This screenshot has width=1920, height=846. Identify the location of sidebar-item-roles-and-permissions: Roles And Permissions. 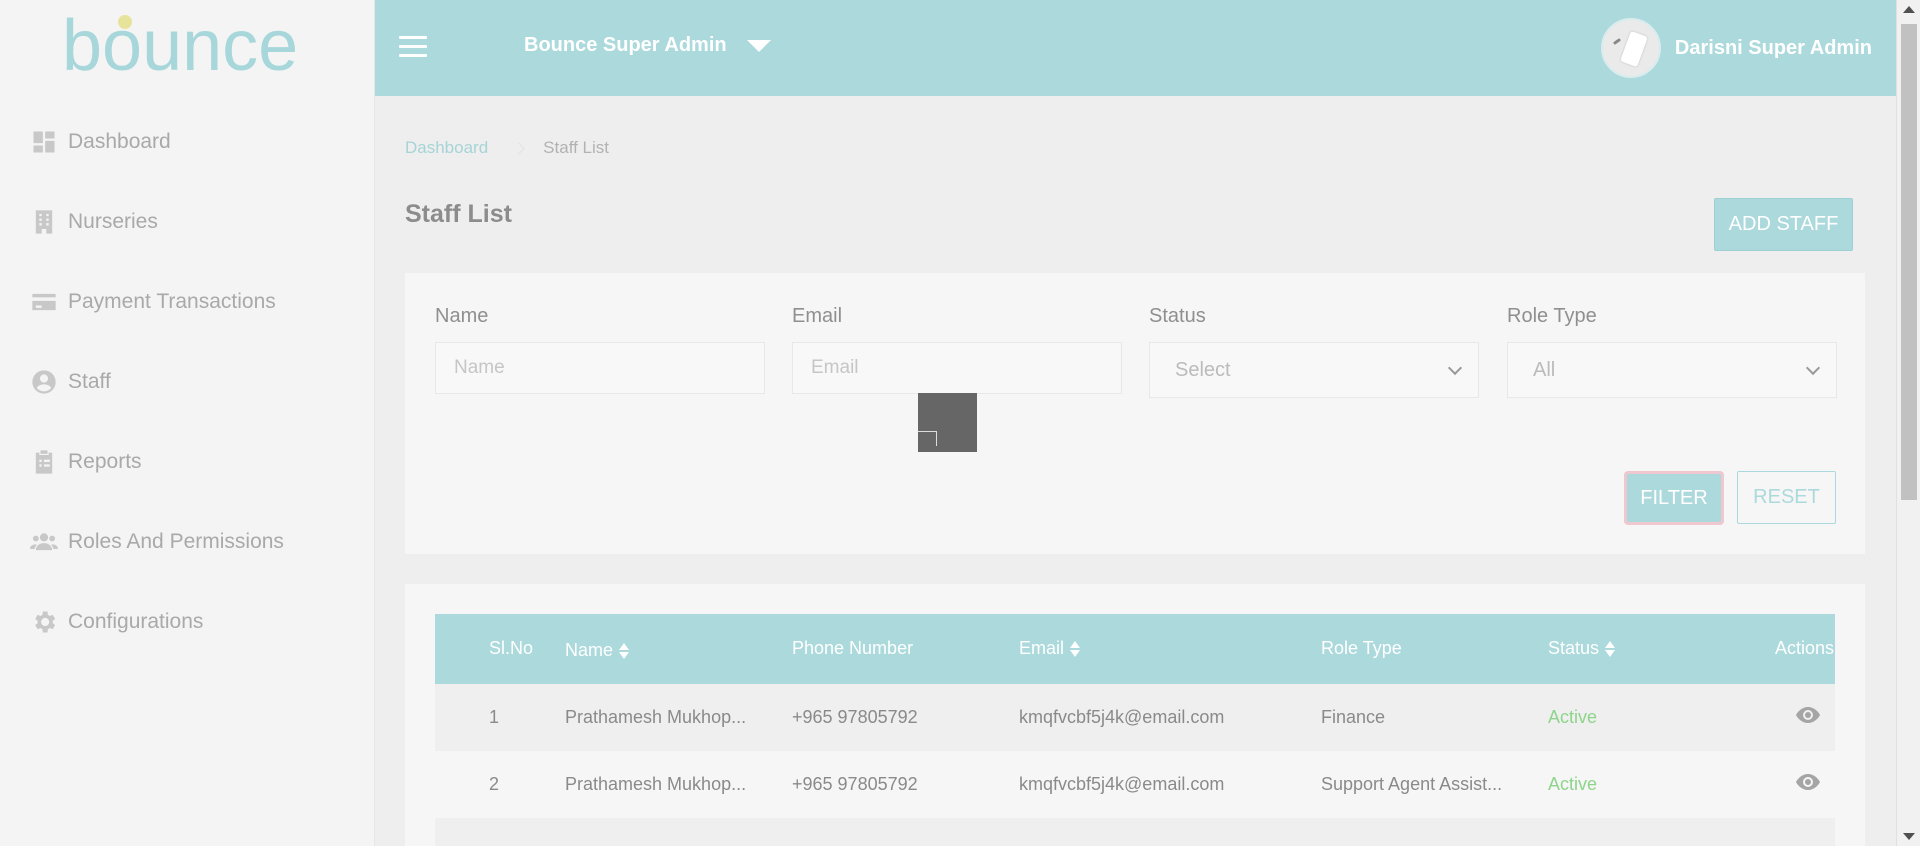
(187, 542).